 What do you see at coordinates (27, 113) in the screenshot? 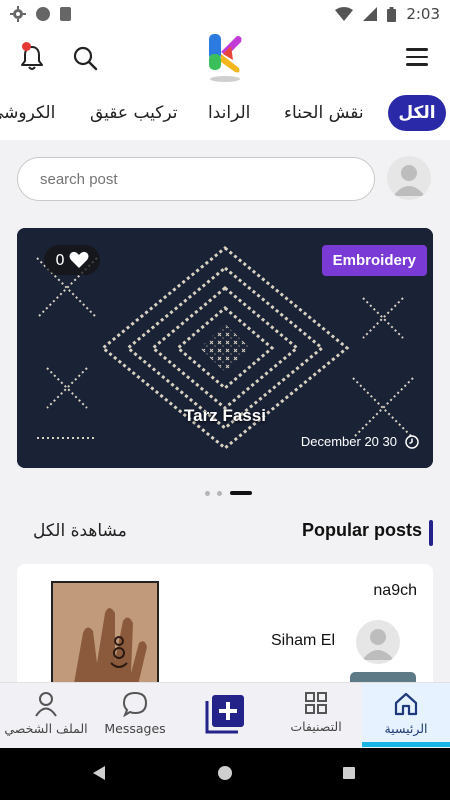
I see `tab-crochet: الكروشي` at bounding box center [27, 113].